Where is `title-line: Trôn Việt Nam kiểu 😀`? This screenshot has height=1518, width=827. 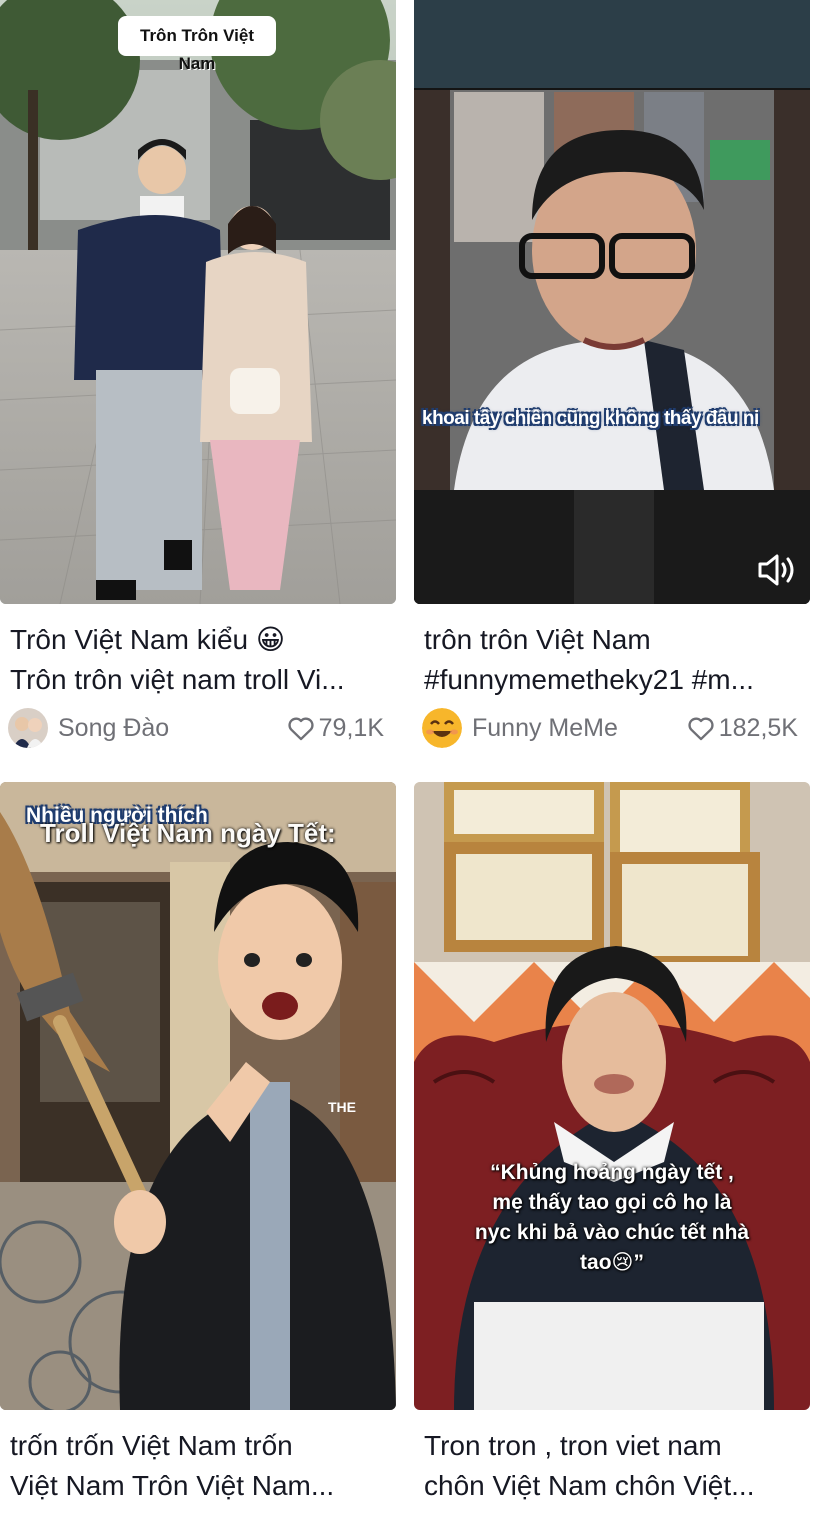
title-line: Trôn Việt Nam kiểu 😀 is located at coordinates (148, 639).